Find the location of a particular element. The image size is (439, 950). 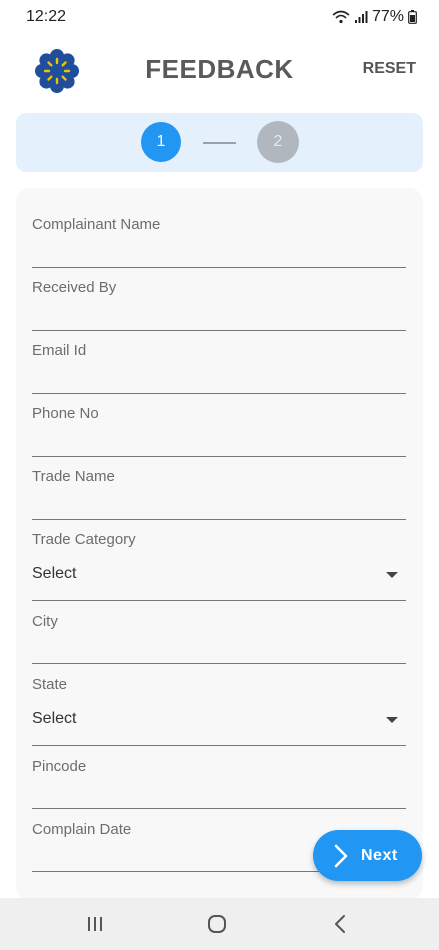

city-field: City is located at coordinates (219, 635).